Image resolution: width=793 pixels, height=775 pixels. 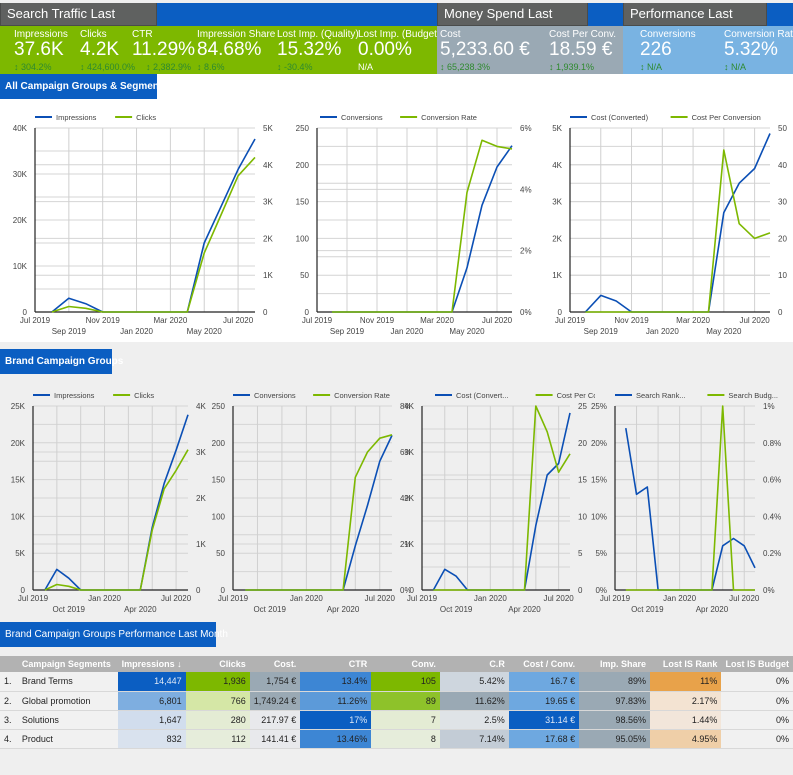 What do you see at coordinates (336, 664) in the screenshot?
I see `col-header: CTR` at bounding box center [336, 664].